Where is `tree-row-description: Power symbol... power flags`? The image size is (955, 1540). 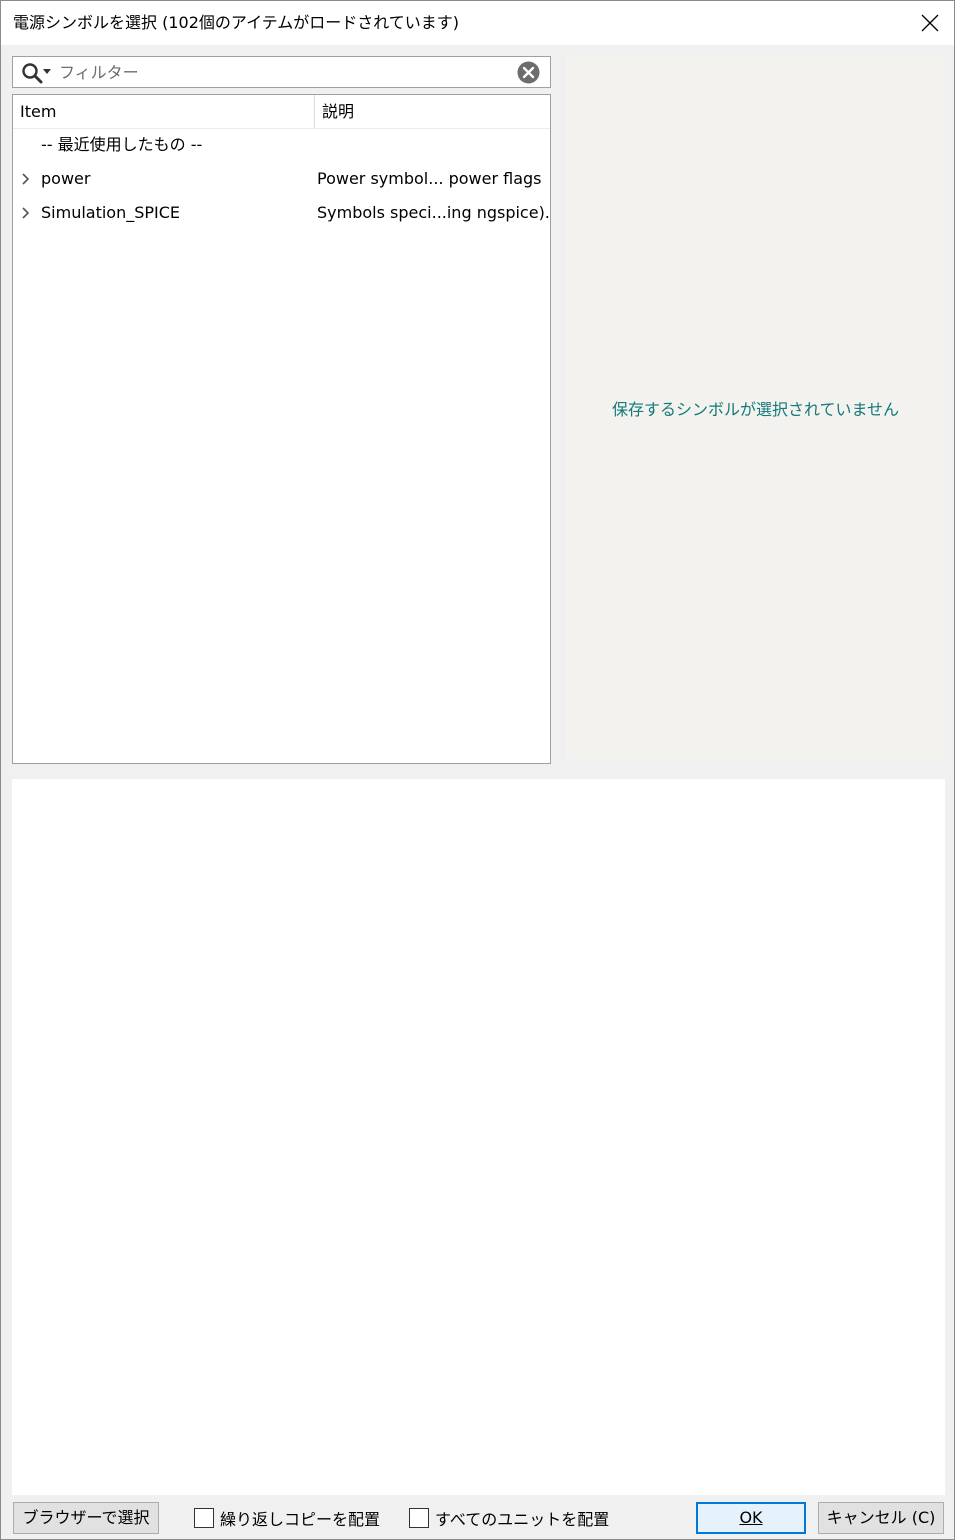
tree-row-description: Power symbol... power flags is located at coordinates (429, 178).